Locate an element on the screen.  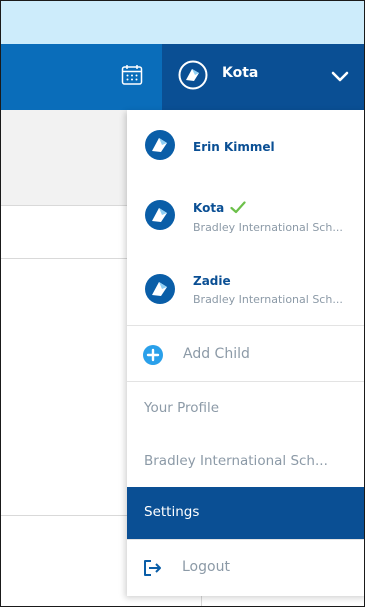
checkmark-icon is located at coordinates (238, 207).